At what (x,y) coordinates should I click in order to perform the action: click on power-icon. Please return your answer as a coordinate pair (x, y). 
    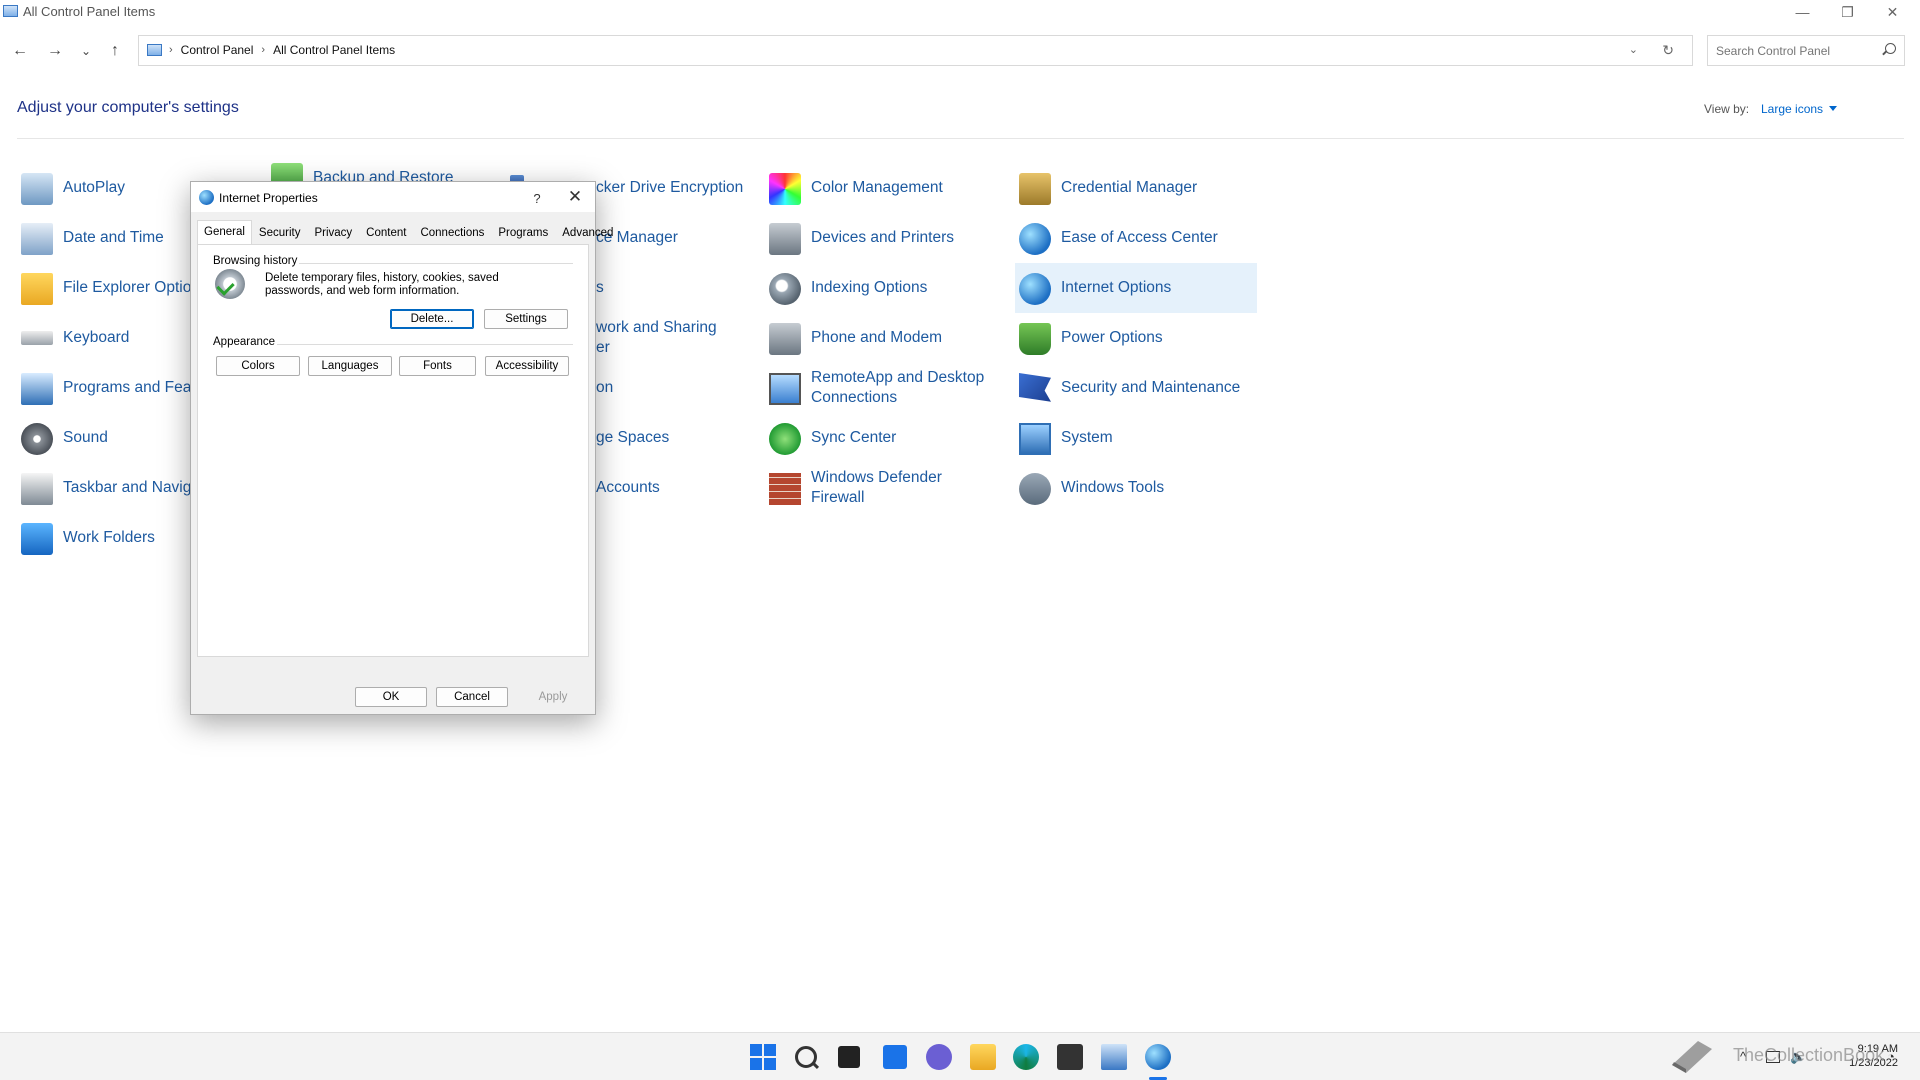
    Looking at the image, I should click on (1035, 339).